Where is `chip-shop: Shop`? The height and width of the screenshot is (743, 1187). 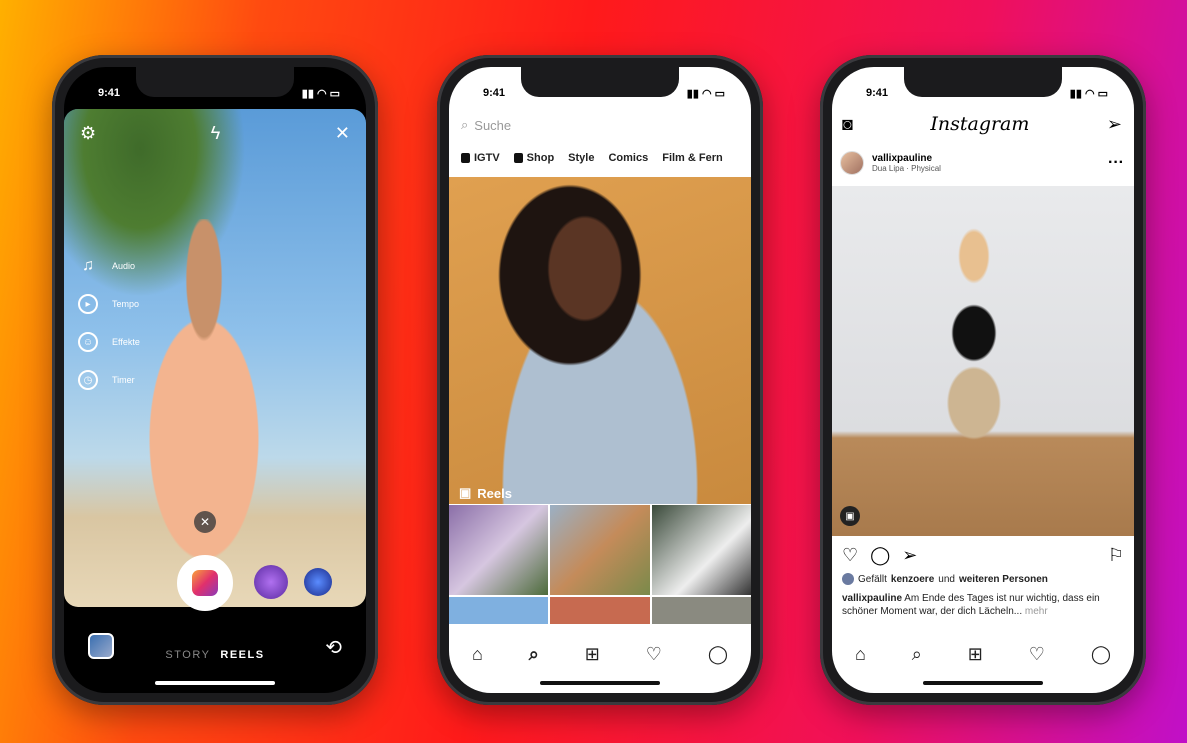
chip-shop: Shop is located at coordinates (534, 158).